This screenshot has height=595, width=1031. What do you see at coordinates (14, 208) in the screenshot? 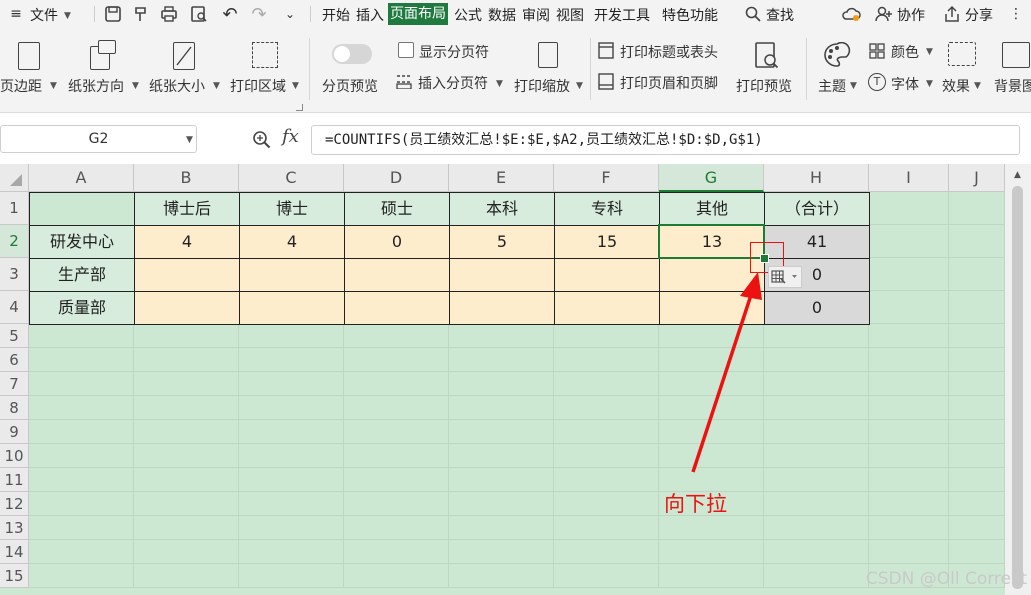
I see `row-header-1: 1` at bounding box center [14, 208].